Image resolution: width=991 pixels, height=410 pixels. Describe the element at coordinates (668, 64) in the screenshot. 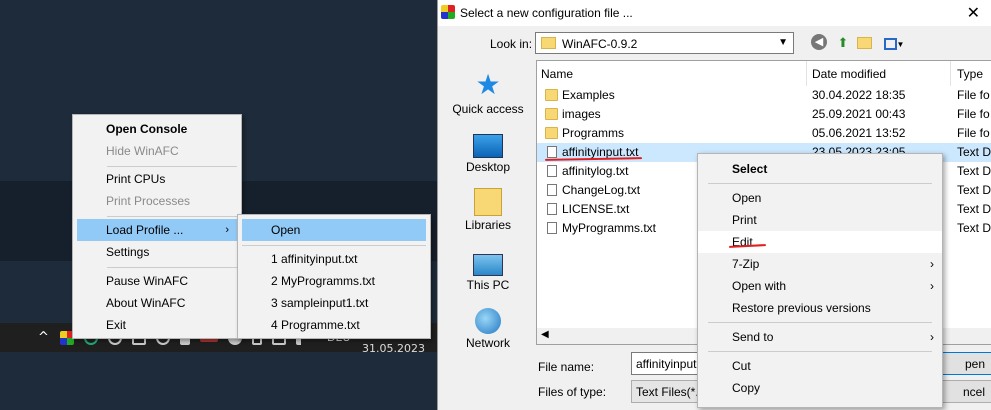

I see `sort-arrow-icon: ⌃` at that location.